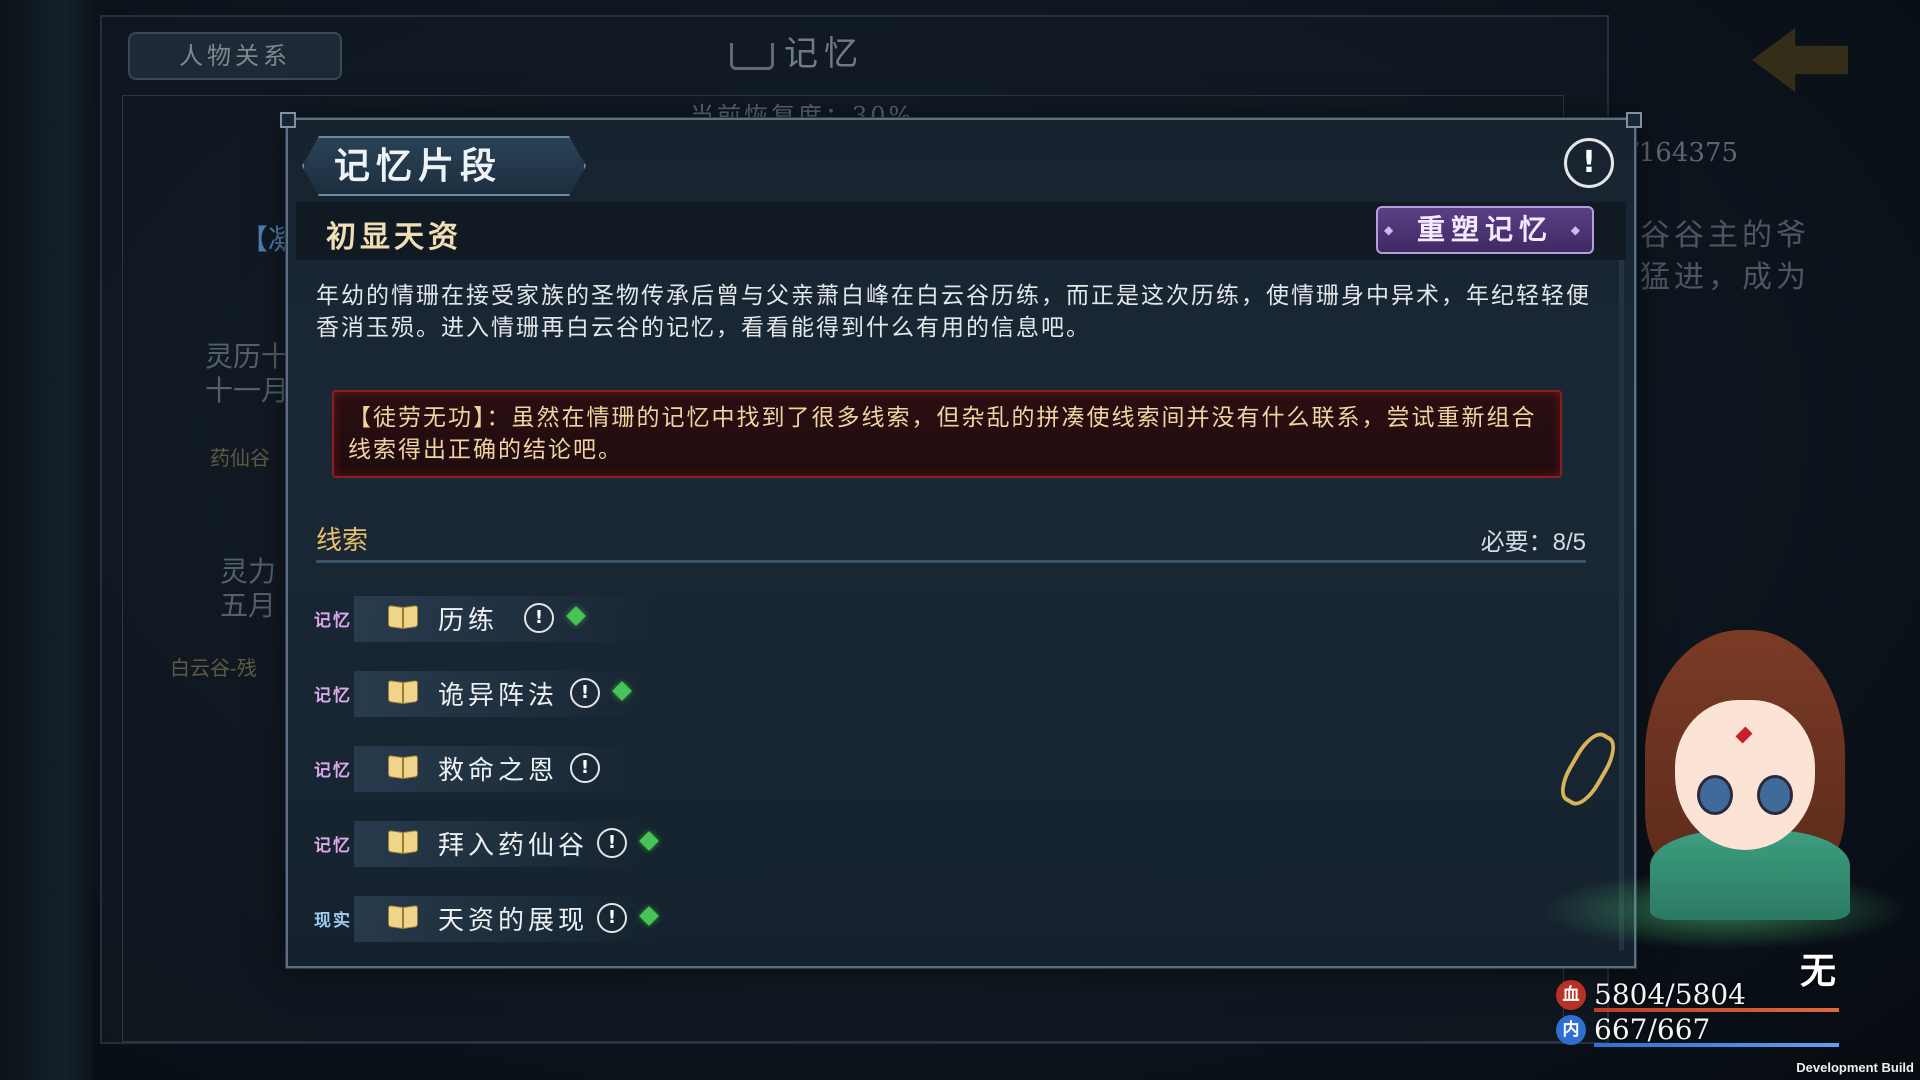 This screenshot has height=1080, width=1920. I want to click on memory-title-bar: 初显天资 重塑记忆, so click(961, 231).